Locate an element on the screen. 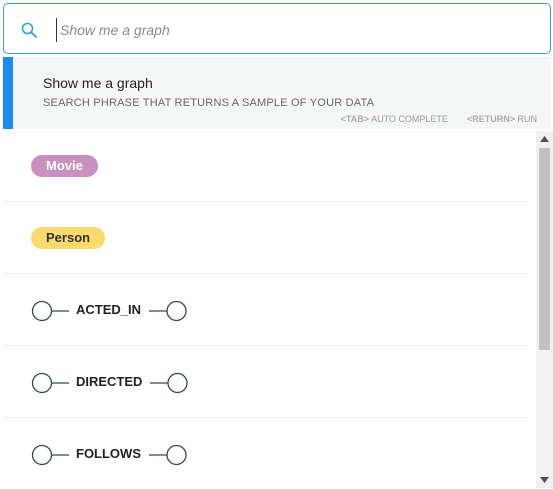  list-item-relationship-directed: DIRECTED is located at coordinates (265, 382).